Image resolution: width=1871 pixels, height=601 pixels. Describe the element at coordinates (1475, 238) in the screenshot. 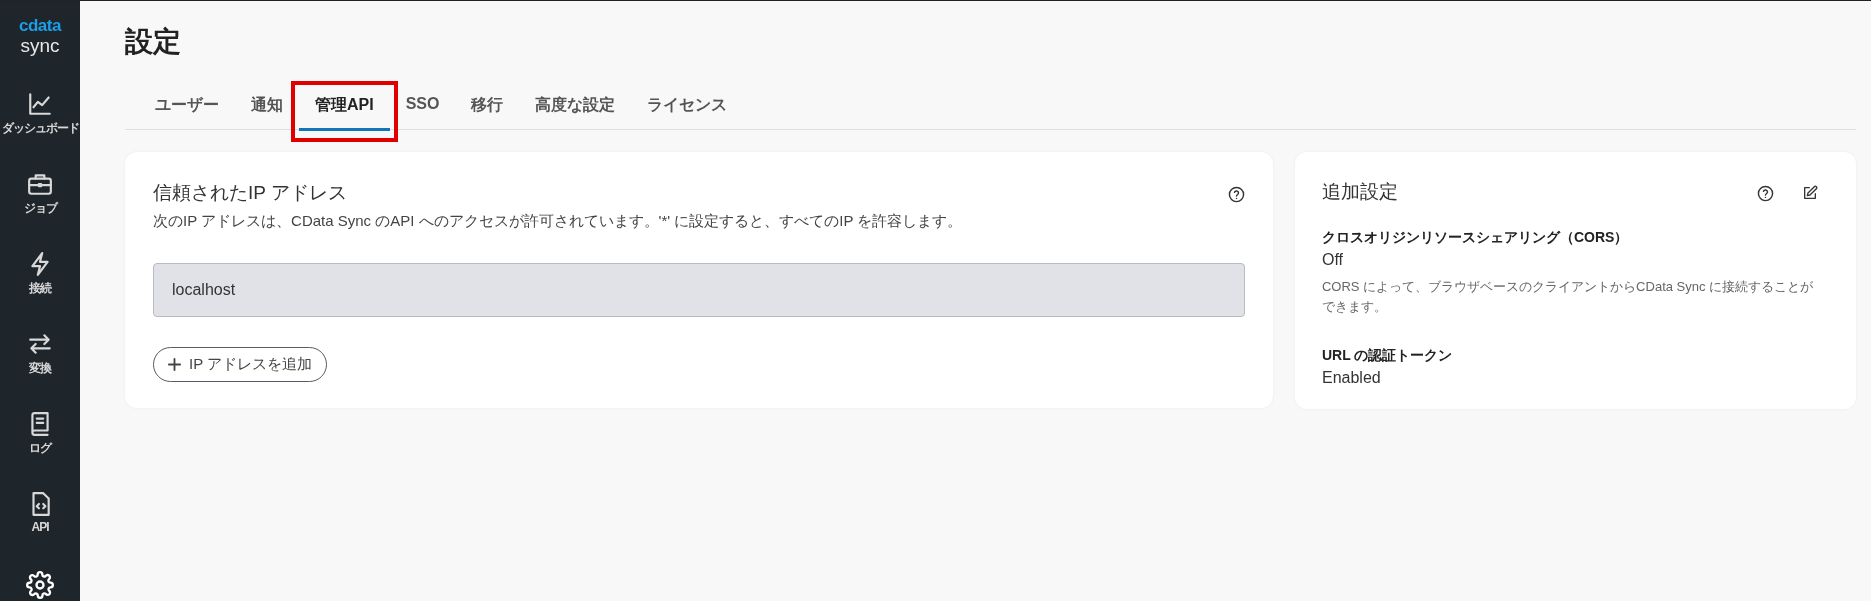

I see `setting-label: クロスオリジンリソースシェアリング（CORS）` at that location.